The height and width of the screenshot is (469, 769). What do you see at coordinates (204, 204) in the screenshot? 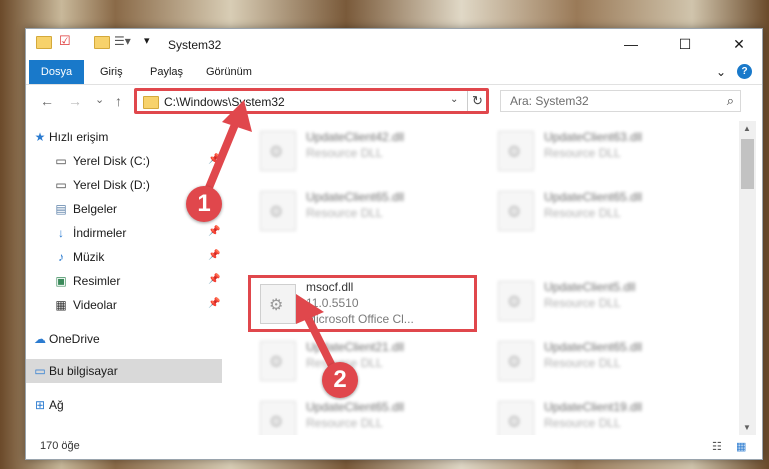
I see `step-badge-1: 1` at bounding box center [204, 204].